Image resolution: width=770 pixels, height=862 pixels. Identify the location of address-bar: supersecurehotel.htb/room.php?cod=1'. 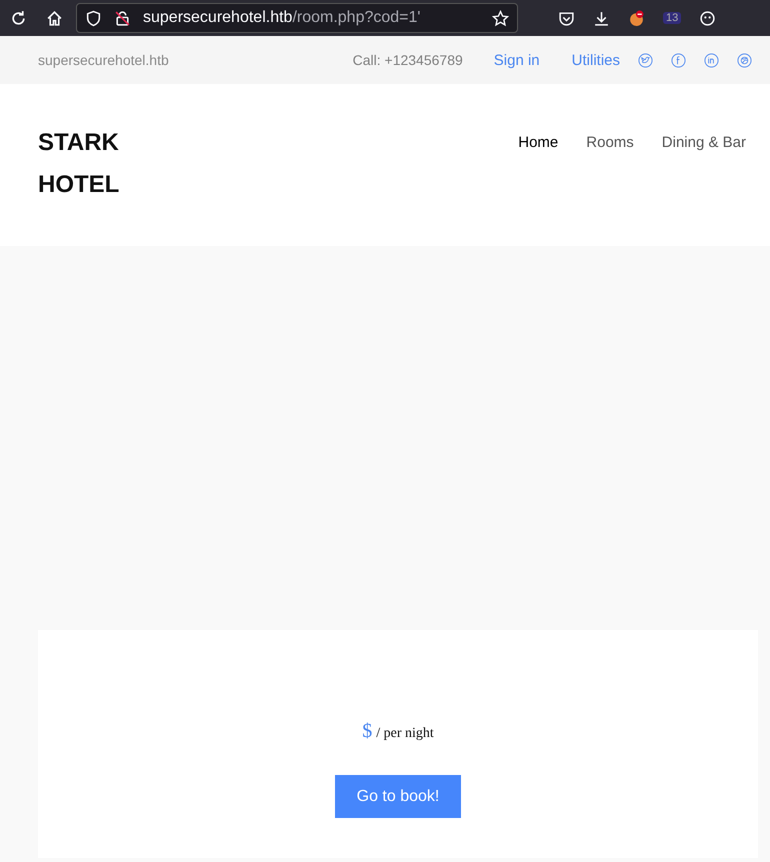
(297, 18).